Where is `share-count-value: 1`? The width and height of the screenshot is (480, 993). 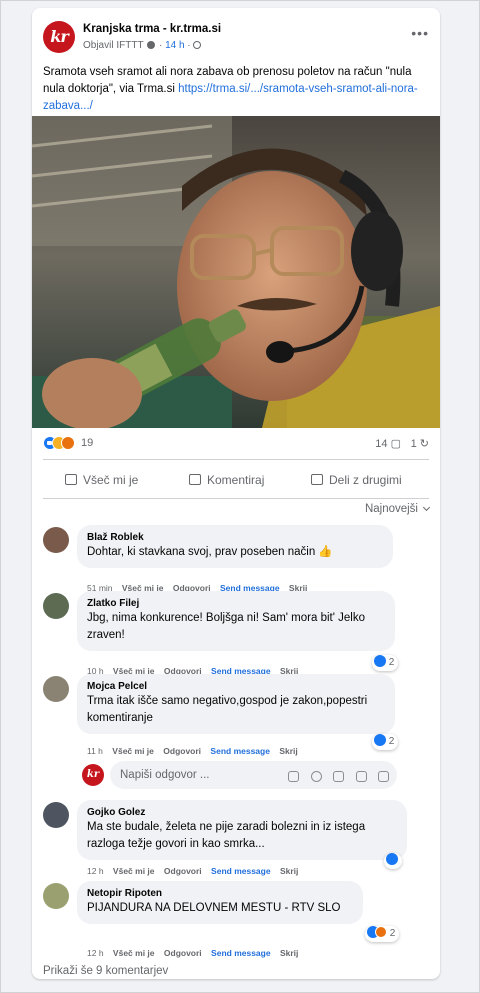 share-count-value: 1 is located at coordinates (413, 444).